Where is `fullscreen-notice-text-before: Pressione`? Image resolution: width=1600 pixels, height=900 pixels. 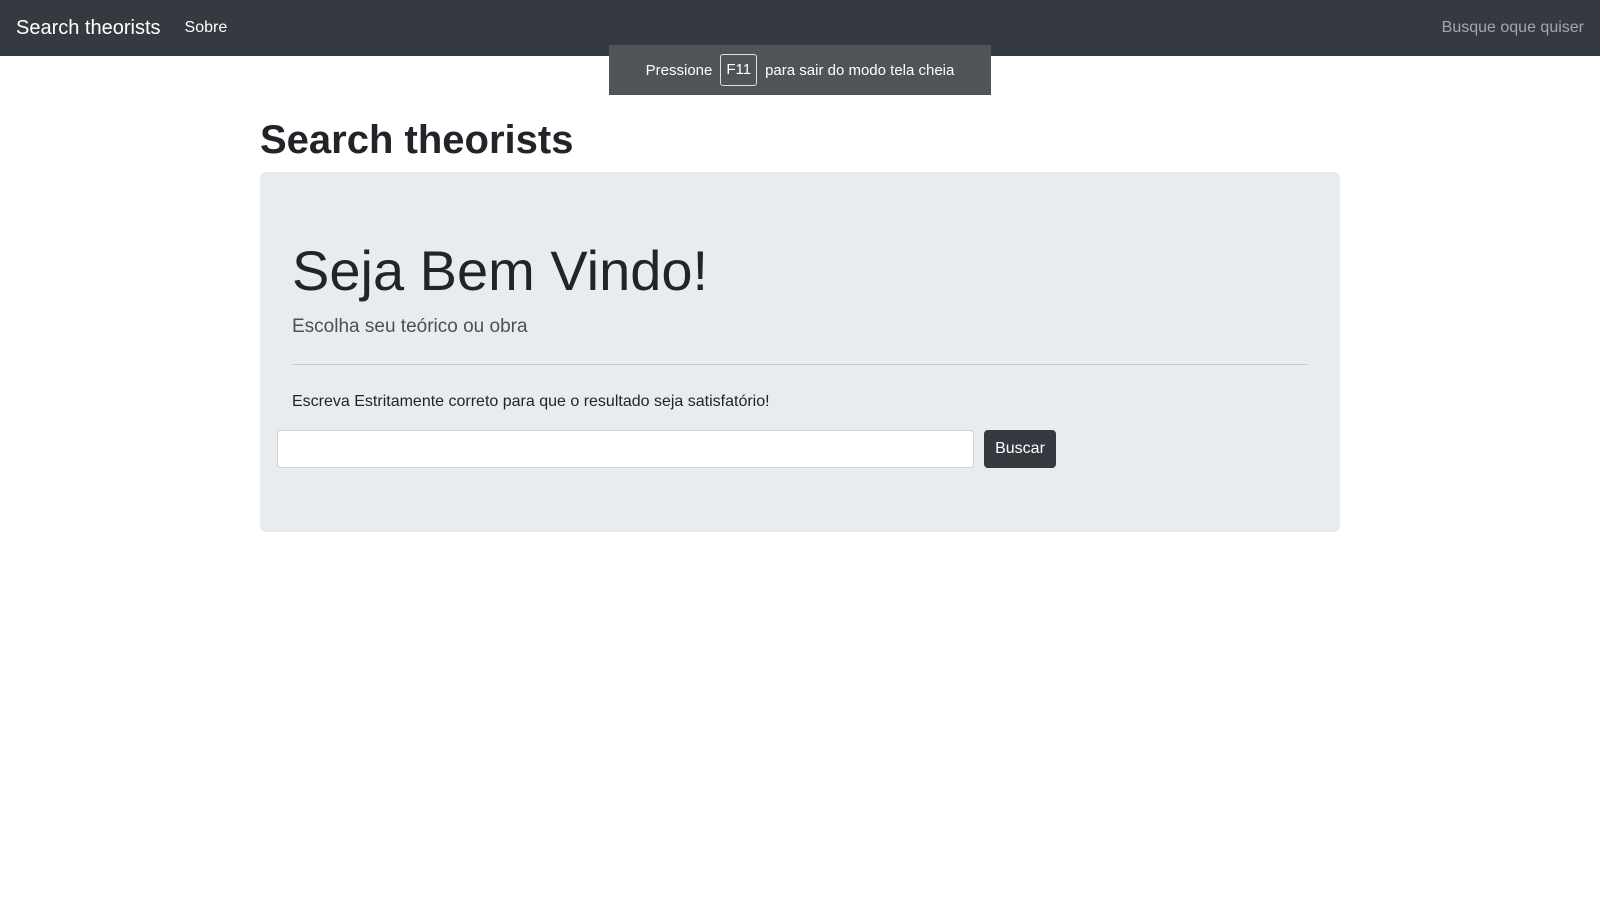 fullscreen-notice-text-before: Pressione is located at coordinates (679, 70).